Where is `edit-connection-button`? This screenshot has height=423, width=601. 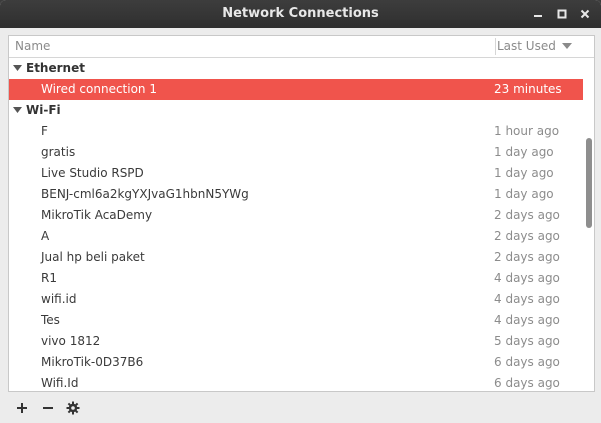
edit-connection-button is located at coordinates (73, 408).